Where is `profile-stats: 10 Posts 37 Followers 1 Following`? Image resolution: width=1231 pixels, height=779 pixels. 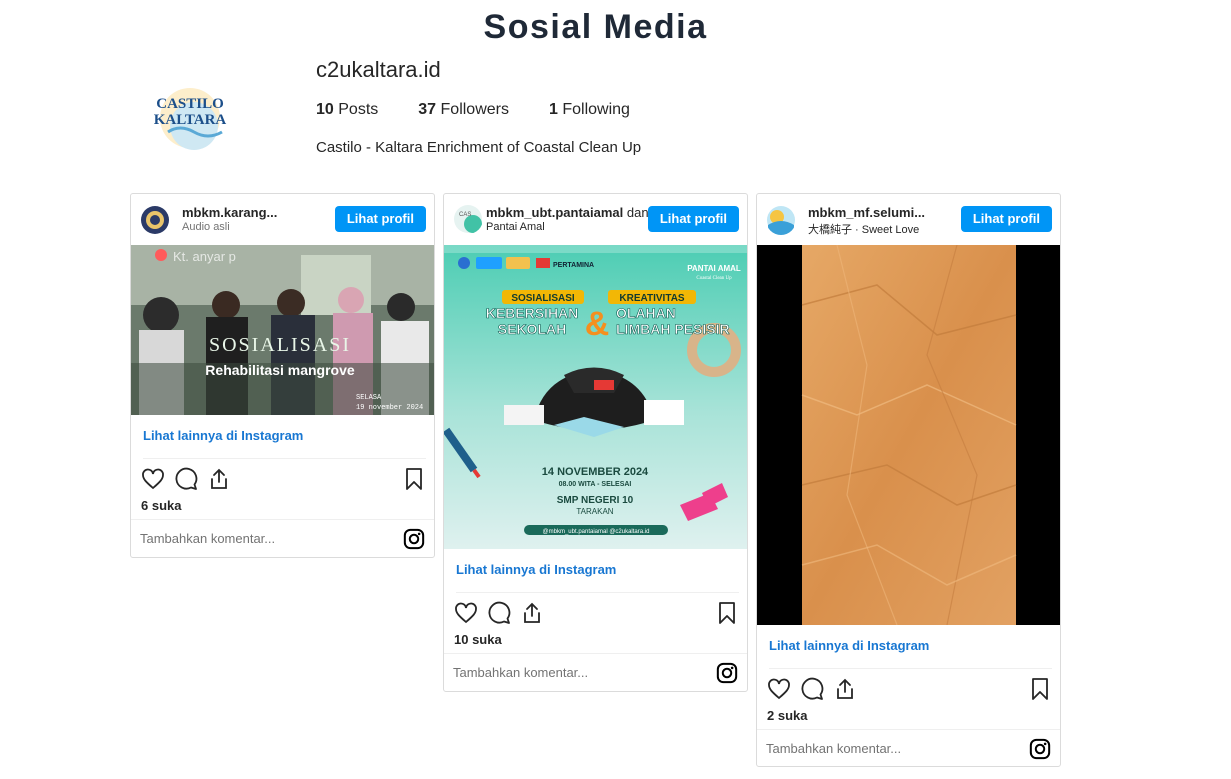 profile-stats: 10 Posts 37 Followers 1 Following is located at coordinates (493, 110).